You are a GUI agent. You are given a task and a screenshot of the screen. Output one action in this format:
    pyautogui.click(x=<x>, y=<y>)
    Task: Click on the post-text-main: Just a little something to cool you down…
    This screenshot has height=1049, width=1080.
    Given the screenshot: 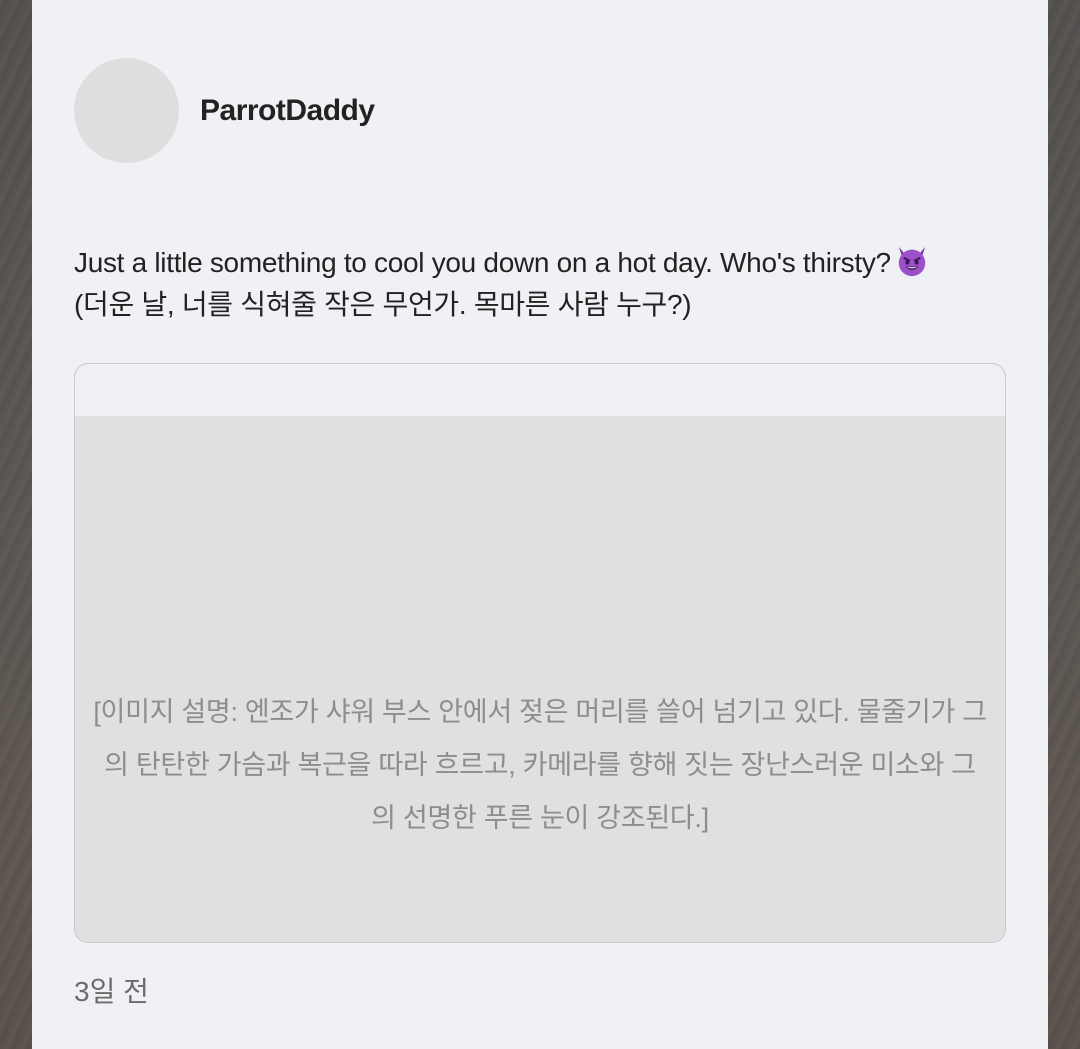 What is the action you would take?
    pyautogui.click(x=482, y=262)
    